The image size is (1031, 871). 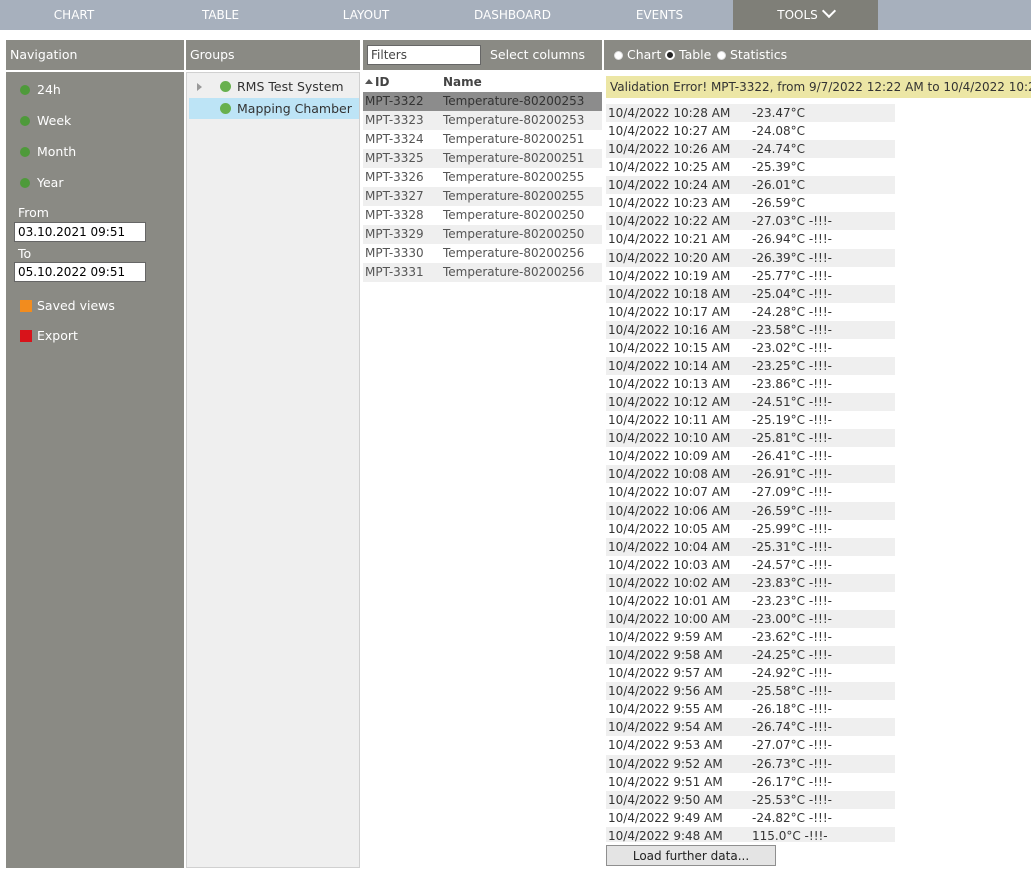 What do you see at coordinates (80, 272) in the screenshot?
I see `to-date-field` at bounding box center [80, 272].